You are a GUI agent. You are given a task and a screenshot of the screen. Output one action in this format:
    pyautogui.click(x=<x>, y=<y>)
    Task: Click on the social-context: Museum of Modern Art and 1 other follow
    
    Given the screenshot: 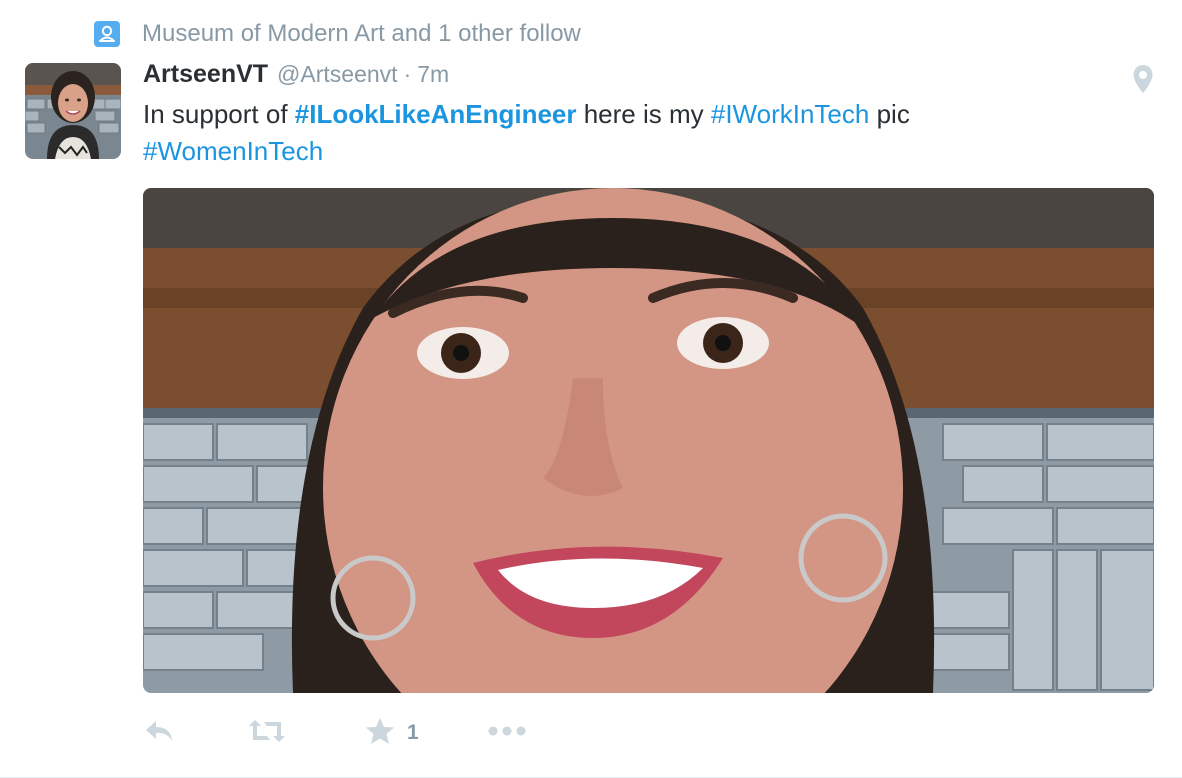 What is the action you would take?
    pyautogui.click(x=337, y=34)
    